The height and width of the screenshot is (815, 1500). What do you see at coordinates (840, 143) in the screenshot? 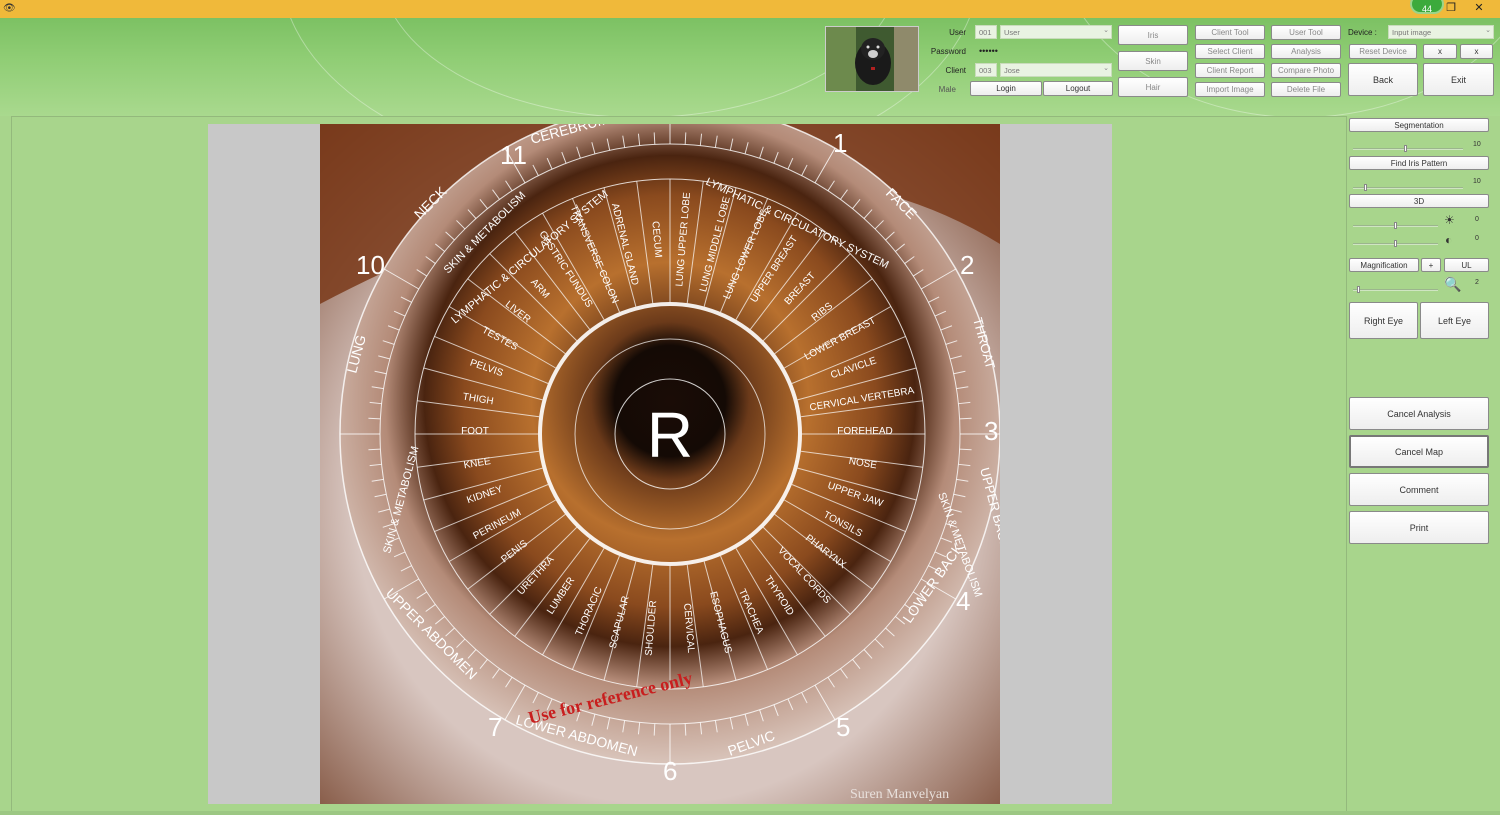
I see `hour-label: 1` at bounding box center [840, 143].